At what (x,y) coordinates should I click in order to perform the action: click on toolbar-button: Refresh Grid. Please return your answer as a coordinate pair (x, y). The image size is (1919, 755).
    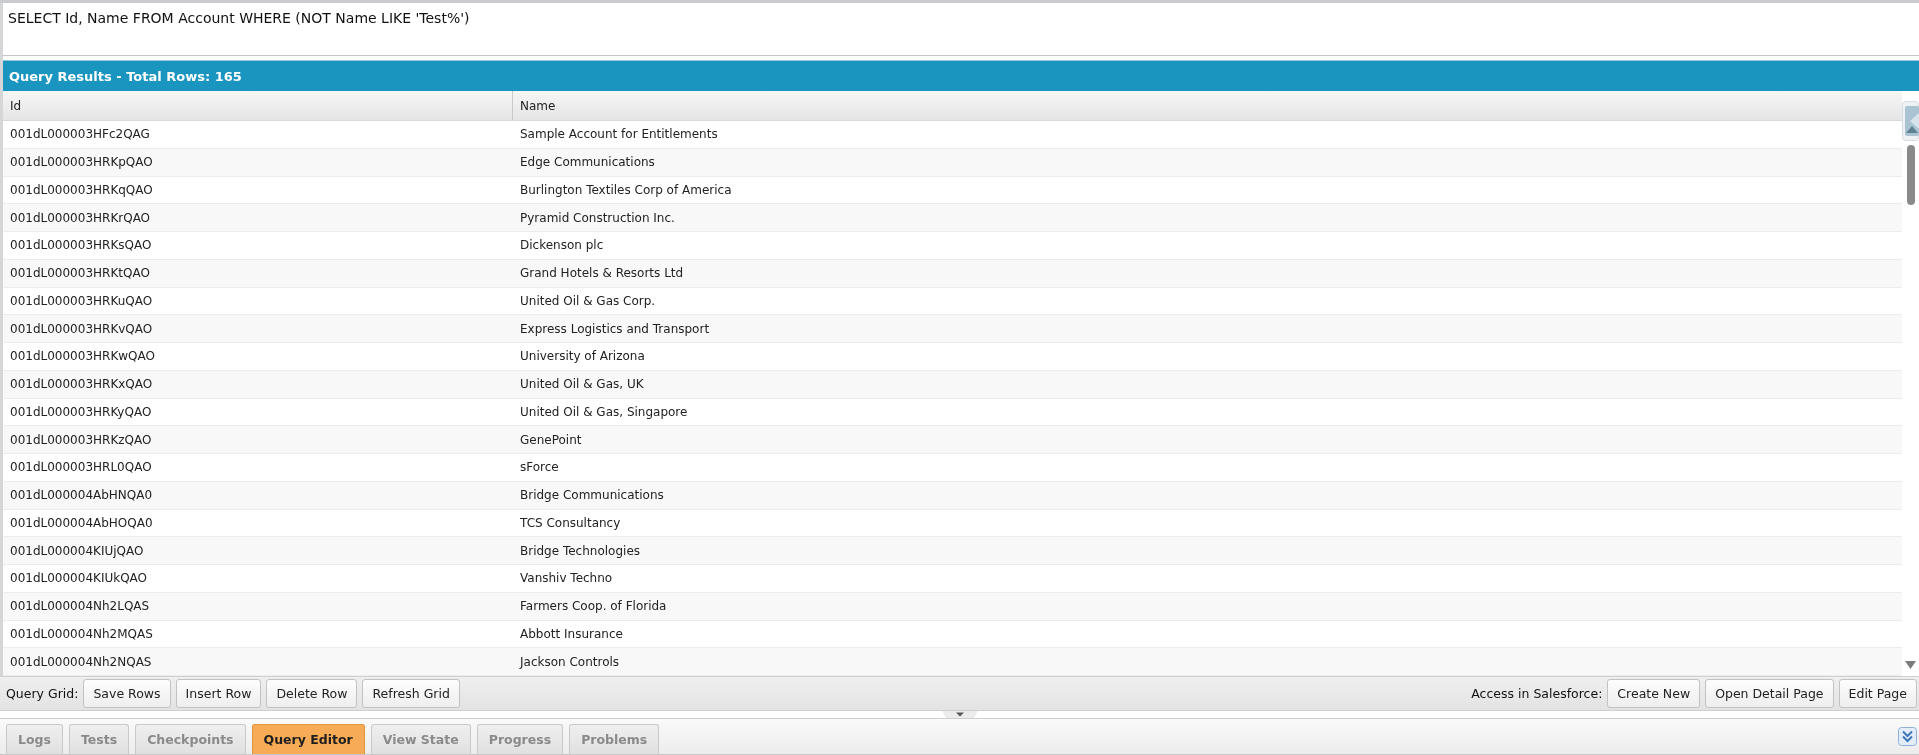
    Looking at the image, I should click on (411, 693).